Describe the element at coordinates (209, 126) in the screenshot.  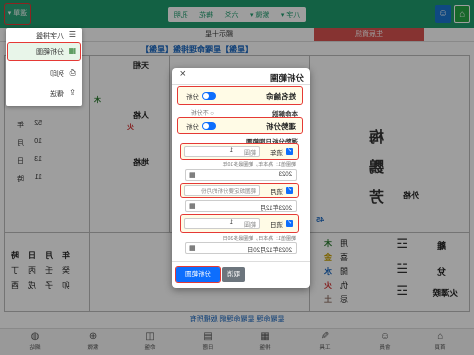
I see `fortune-analysis-switch` at that location.